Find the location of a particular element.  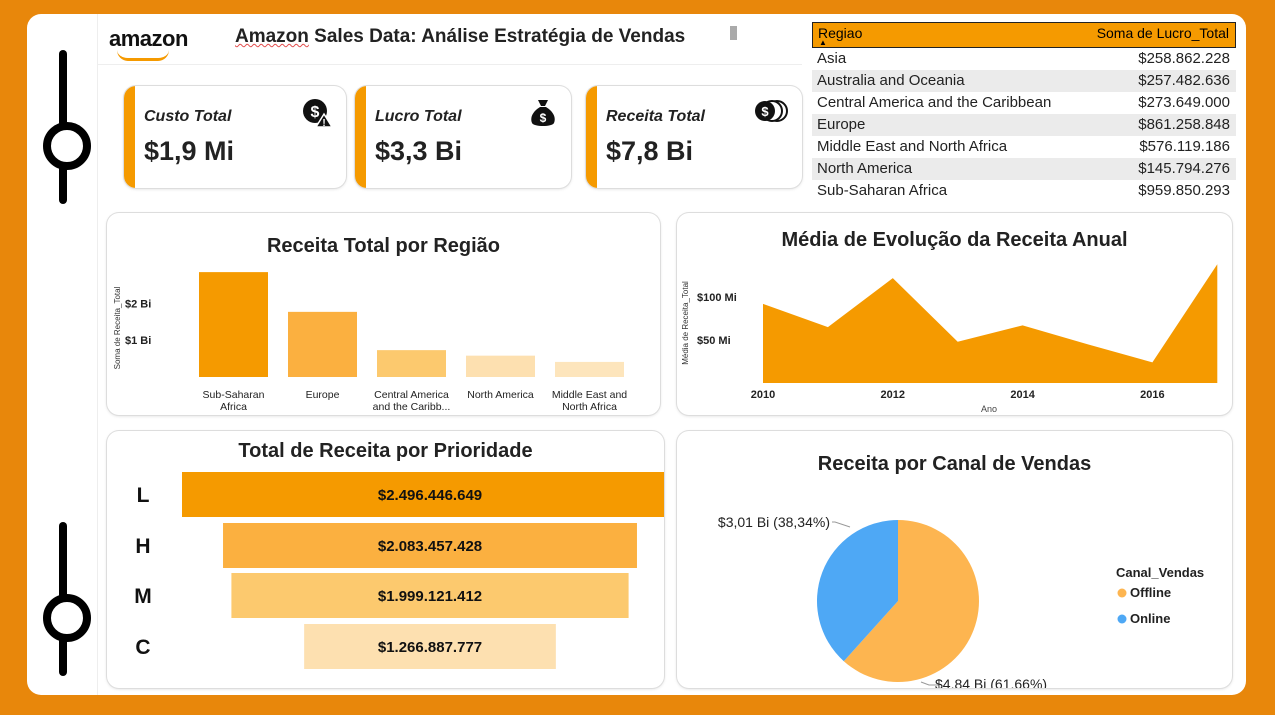

y-tick-label: $50 Mi is located at coordinates (714, 341).